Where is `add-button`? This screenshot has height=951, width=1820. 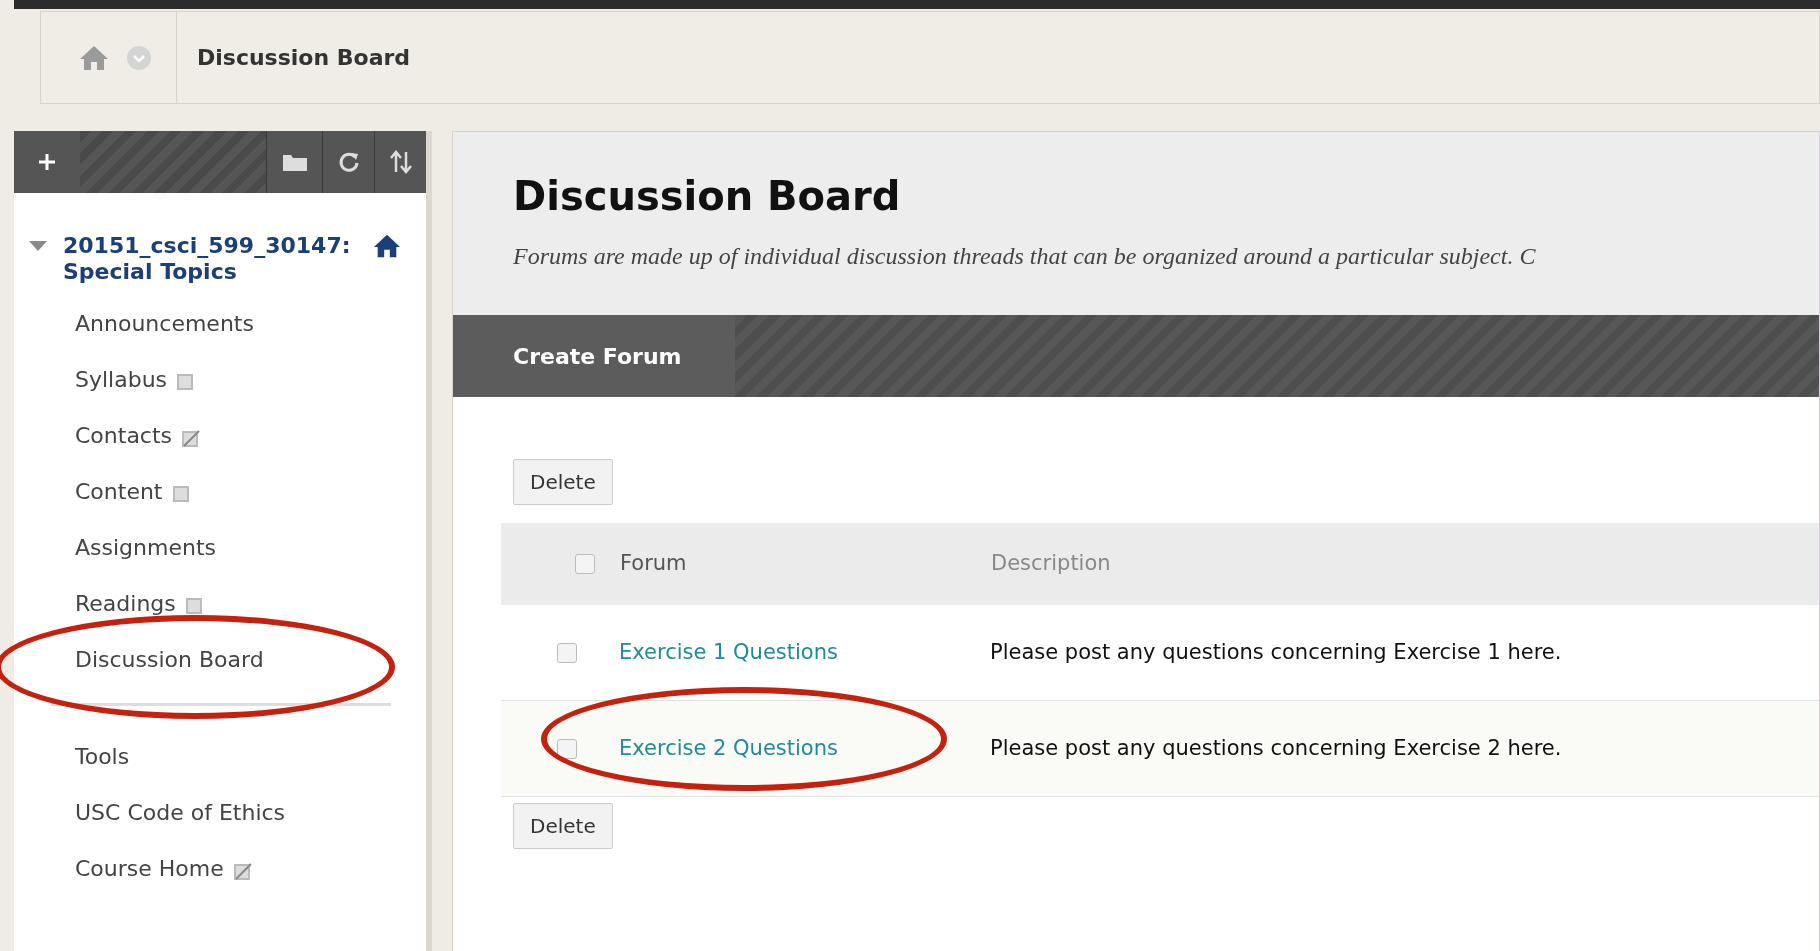
add-button is located at coordinates (47, 162).